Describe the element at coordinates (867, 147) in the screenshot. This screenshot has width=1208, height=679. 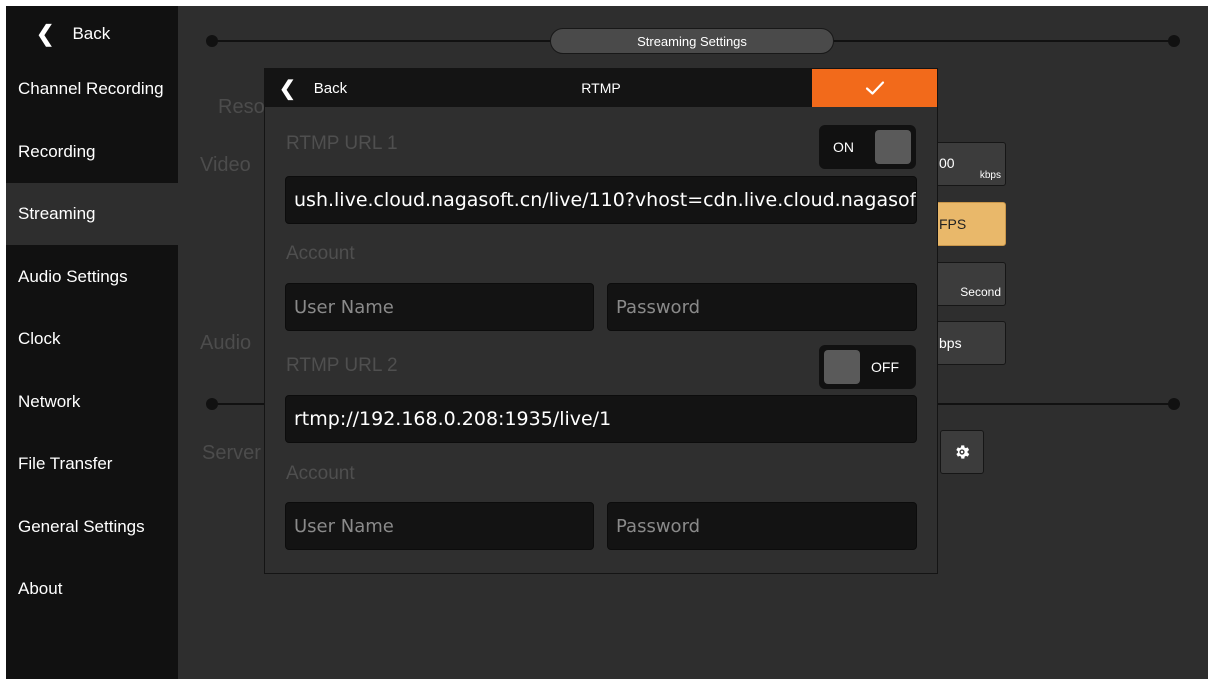
I see `rtmp-url-1-toggle: ON` at that location.